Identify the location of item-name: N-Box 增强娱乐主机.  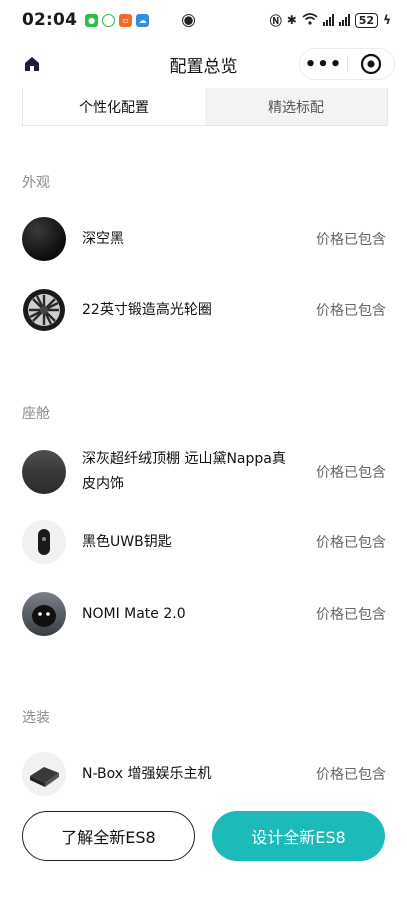
(147, 773).